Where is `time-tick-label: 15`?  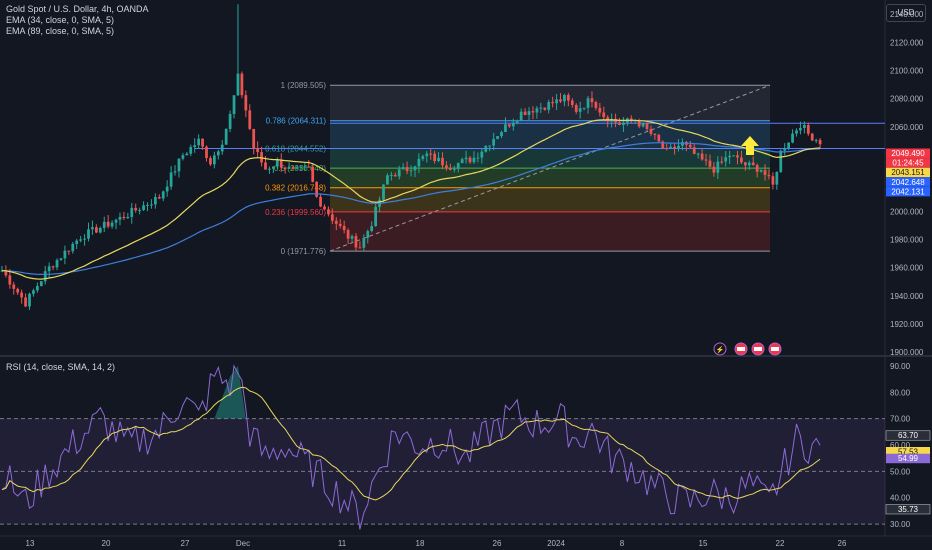
time-tick-label: 15 is located at coordinates (703, 543).